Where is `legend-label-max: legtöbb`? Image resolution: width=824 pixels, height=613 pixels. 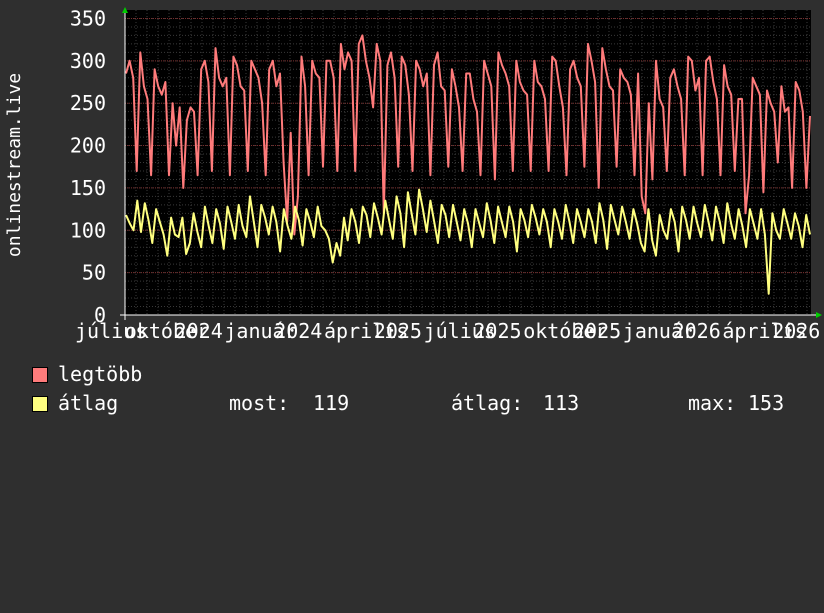 legend-label-max: legtöbb is located at coordinates (100, 374).